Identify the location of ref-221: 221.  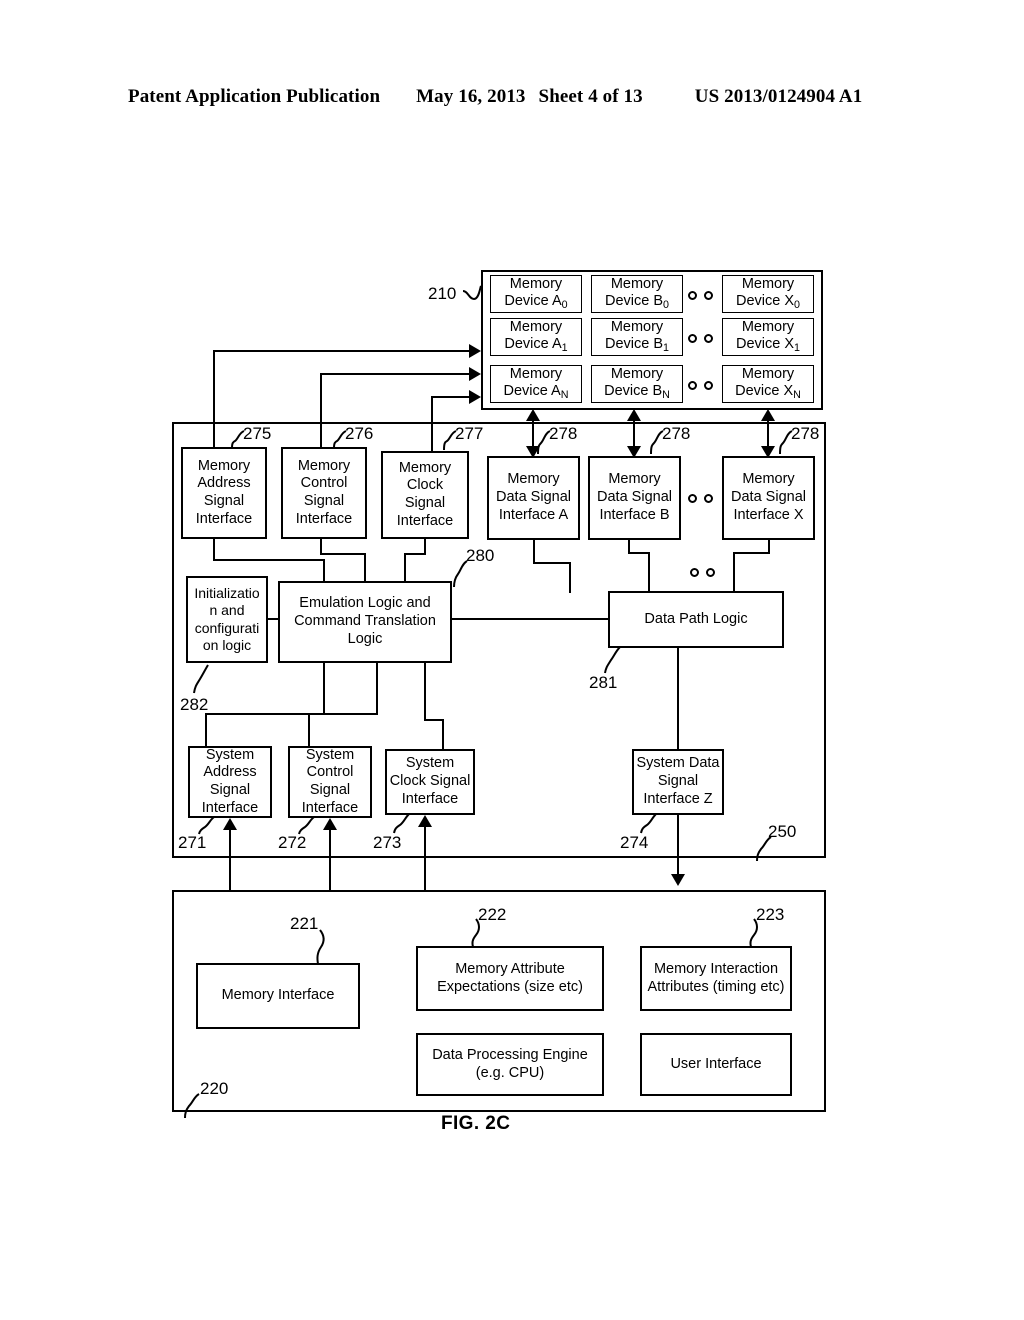
(304, 923).